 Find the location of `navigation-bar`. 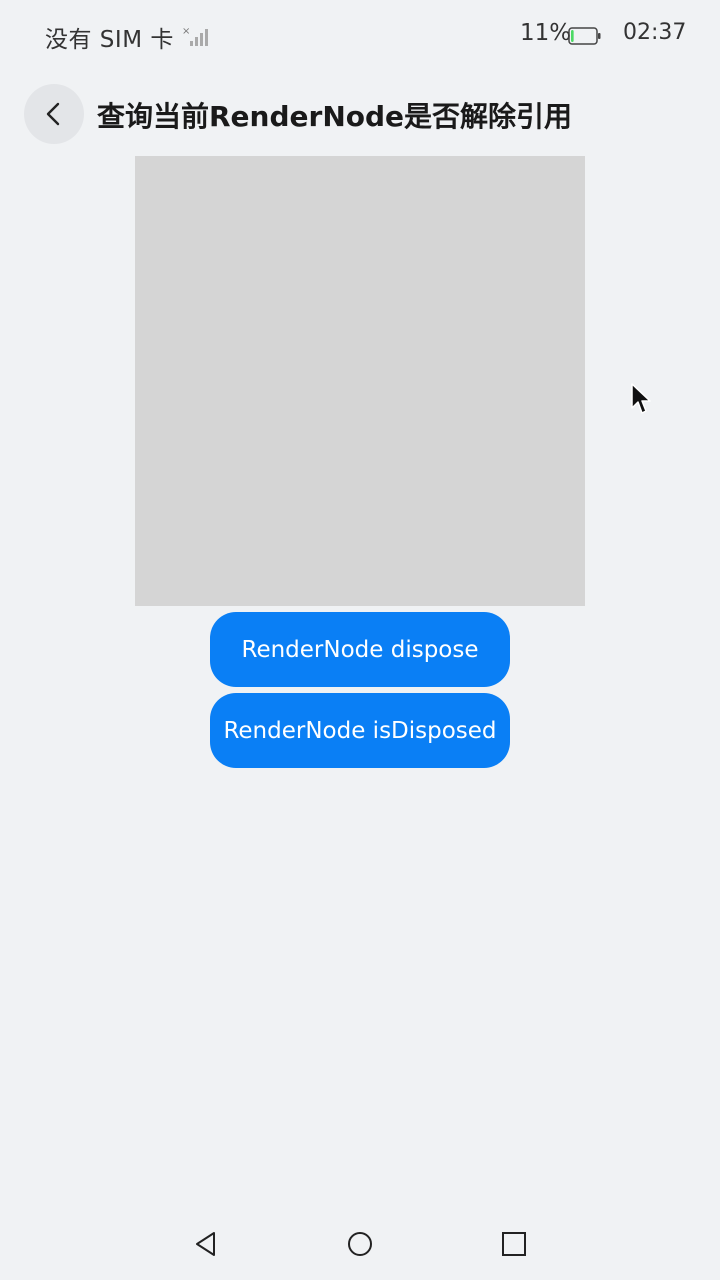

navigation-bar is located at coordinates (360, 1245).